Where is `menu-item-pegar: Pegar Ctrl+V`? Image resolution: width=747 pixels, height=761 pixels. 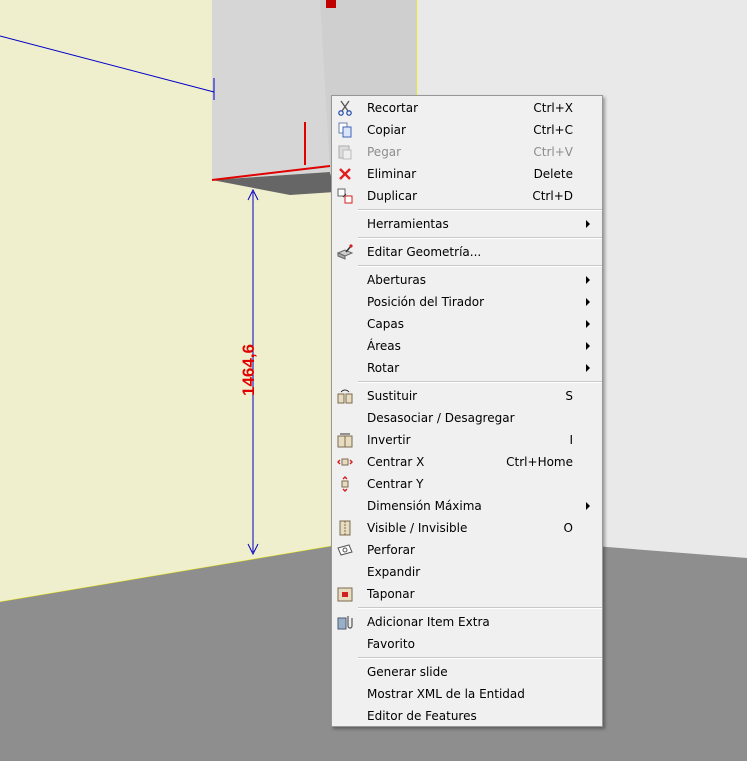 menu-item-pegar: Pegar Ctrl+V is located at coordinates (467, 152).